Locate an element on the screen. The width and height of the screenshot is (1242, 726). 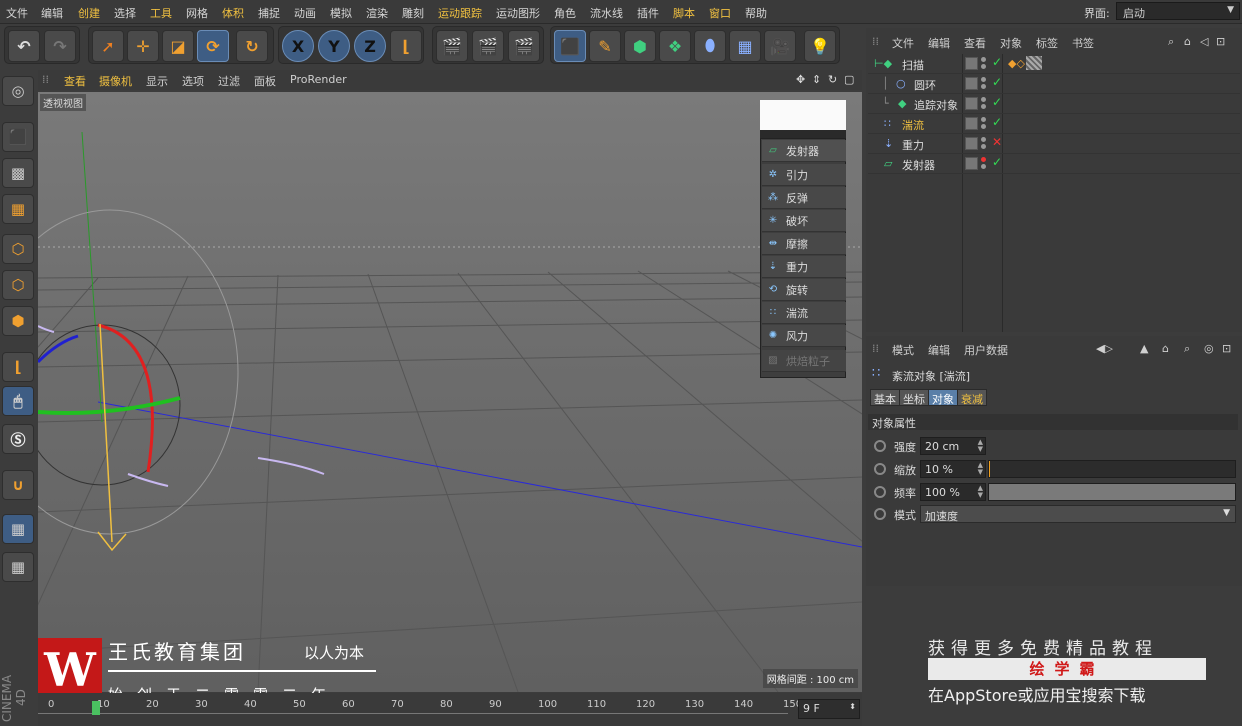
pointer-up-icon: ▲ is located at coordinates (1144, 348).